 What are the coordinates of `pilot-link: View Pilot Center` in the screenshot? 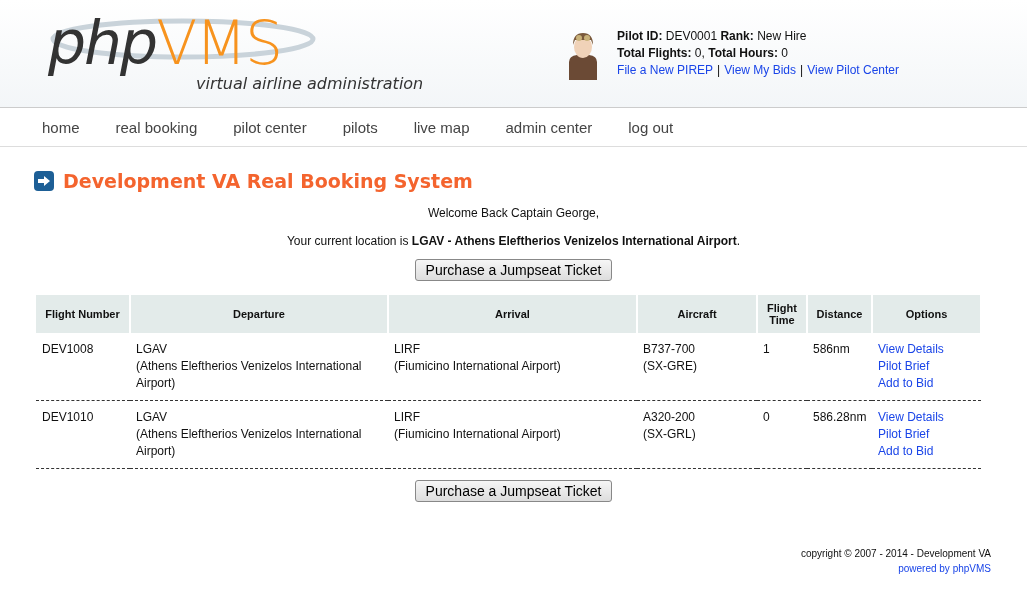 It's located at (853, 70).